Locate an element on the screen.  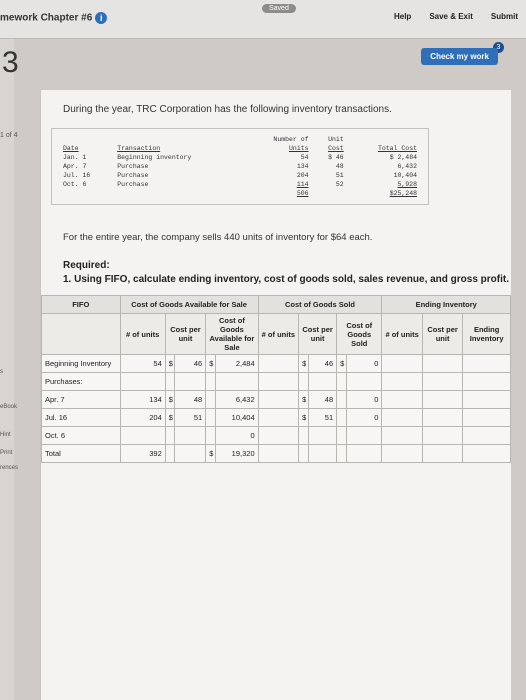
hdr-cost: Cost is located at coordinates (336, 148).